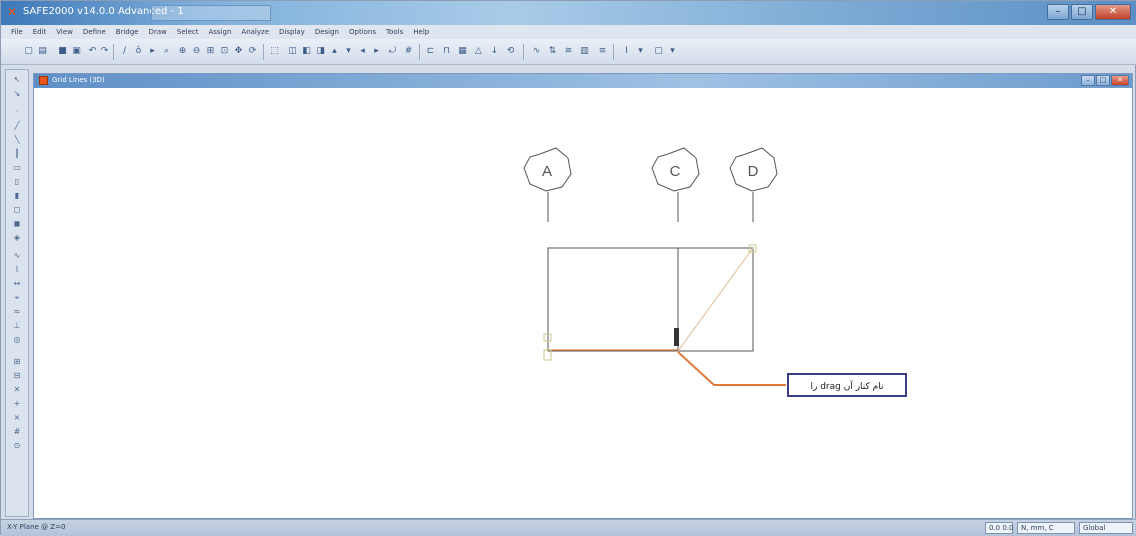 The width and height of the screenshot is (1136, 536). Describe the element at coordinates (1058, 12) in the screenshot. I see `minimize-button: –` at that location.